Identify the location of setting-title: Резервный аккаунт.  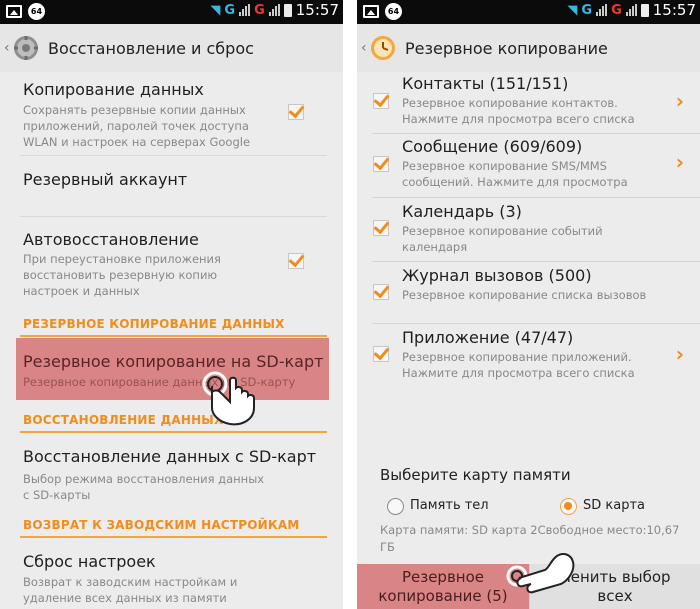
(105, 179).